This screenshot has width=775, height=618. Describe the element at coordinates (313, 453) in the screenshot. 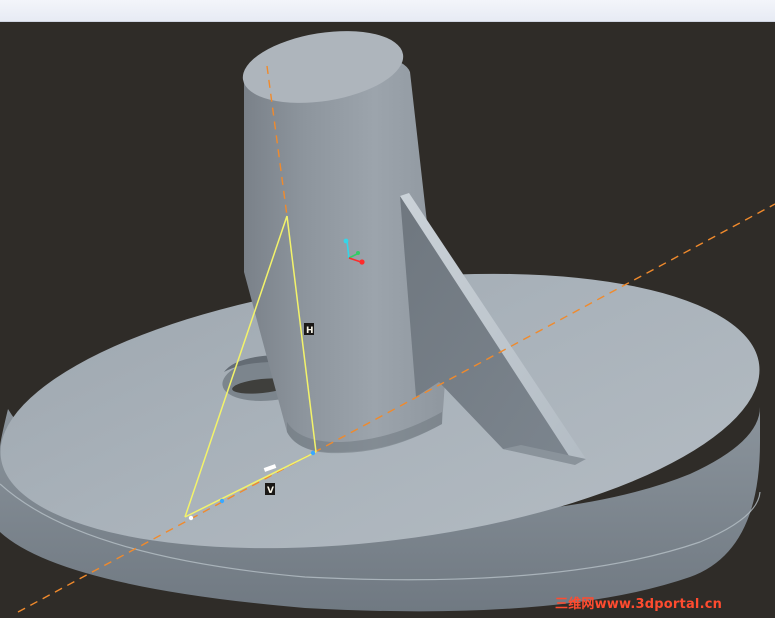

I see `sketch-point-right` at that location.